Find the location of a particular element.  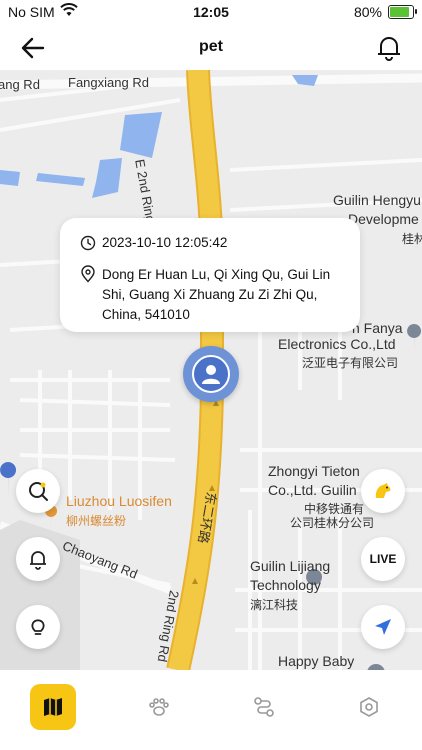

status-bar: No SIM 12:05 80% is located at coordinates (211, 13).